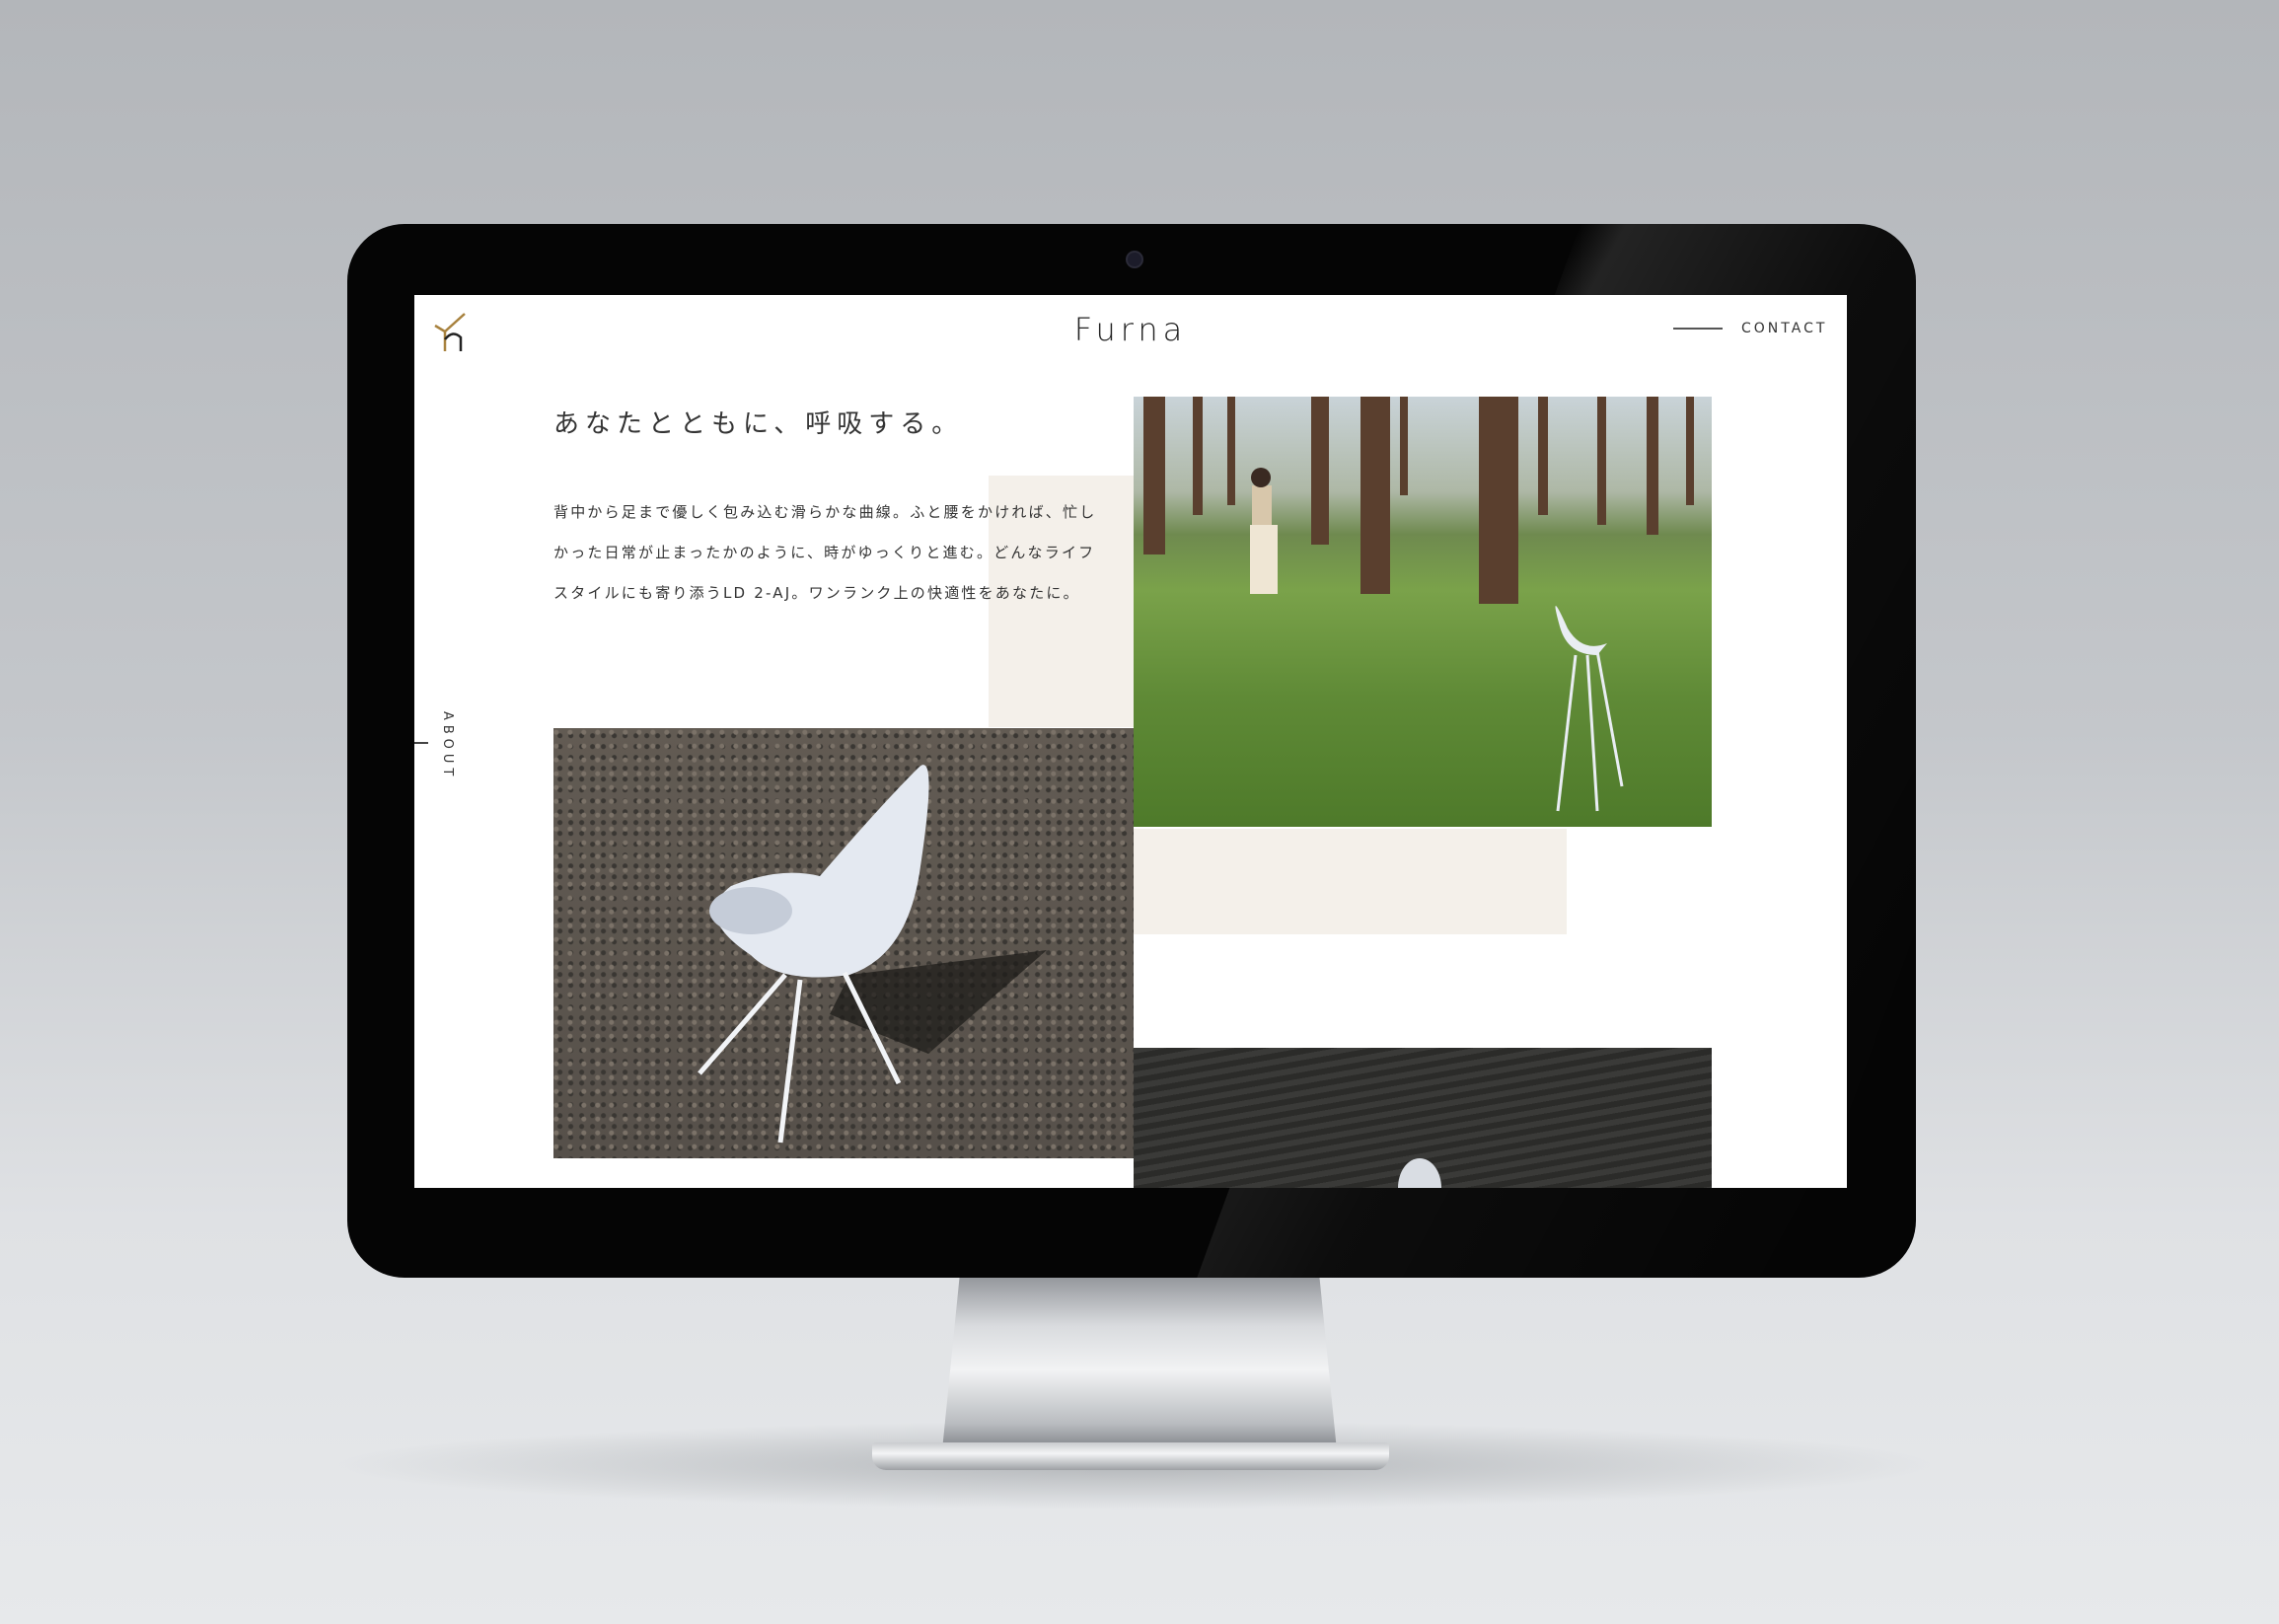 The image size is (2279, 1624). I want to click on contact-line-decoration, so click(1698, 329).